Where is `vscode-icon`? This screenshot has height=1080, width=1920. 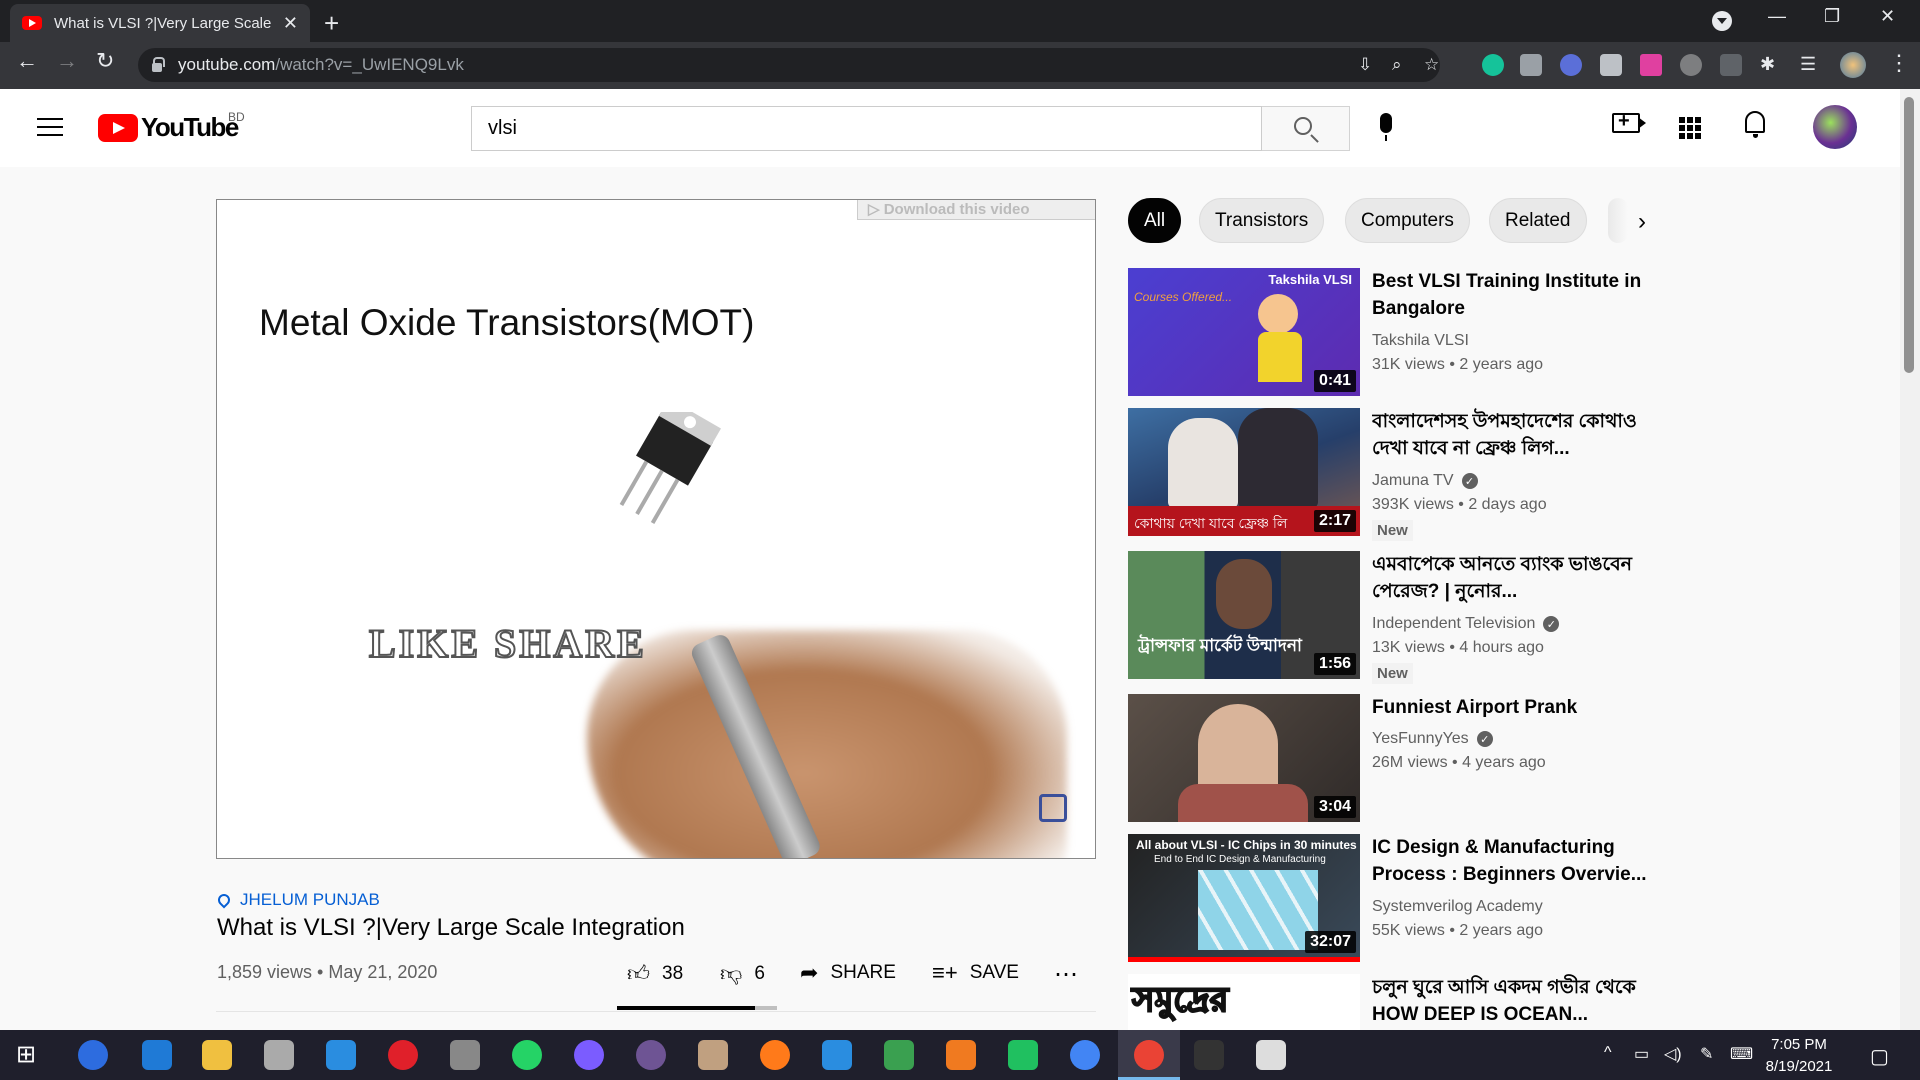
vscode-icon is located at coordinates (837, 1055).